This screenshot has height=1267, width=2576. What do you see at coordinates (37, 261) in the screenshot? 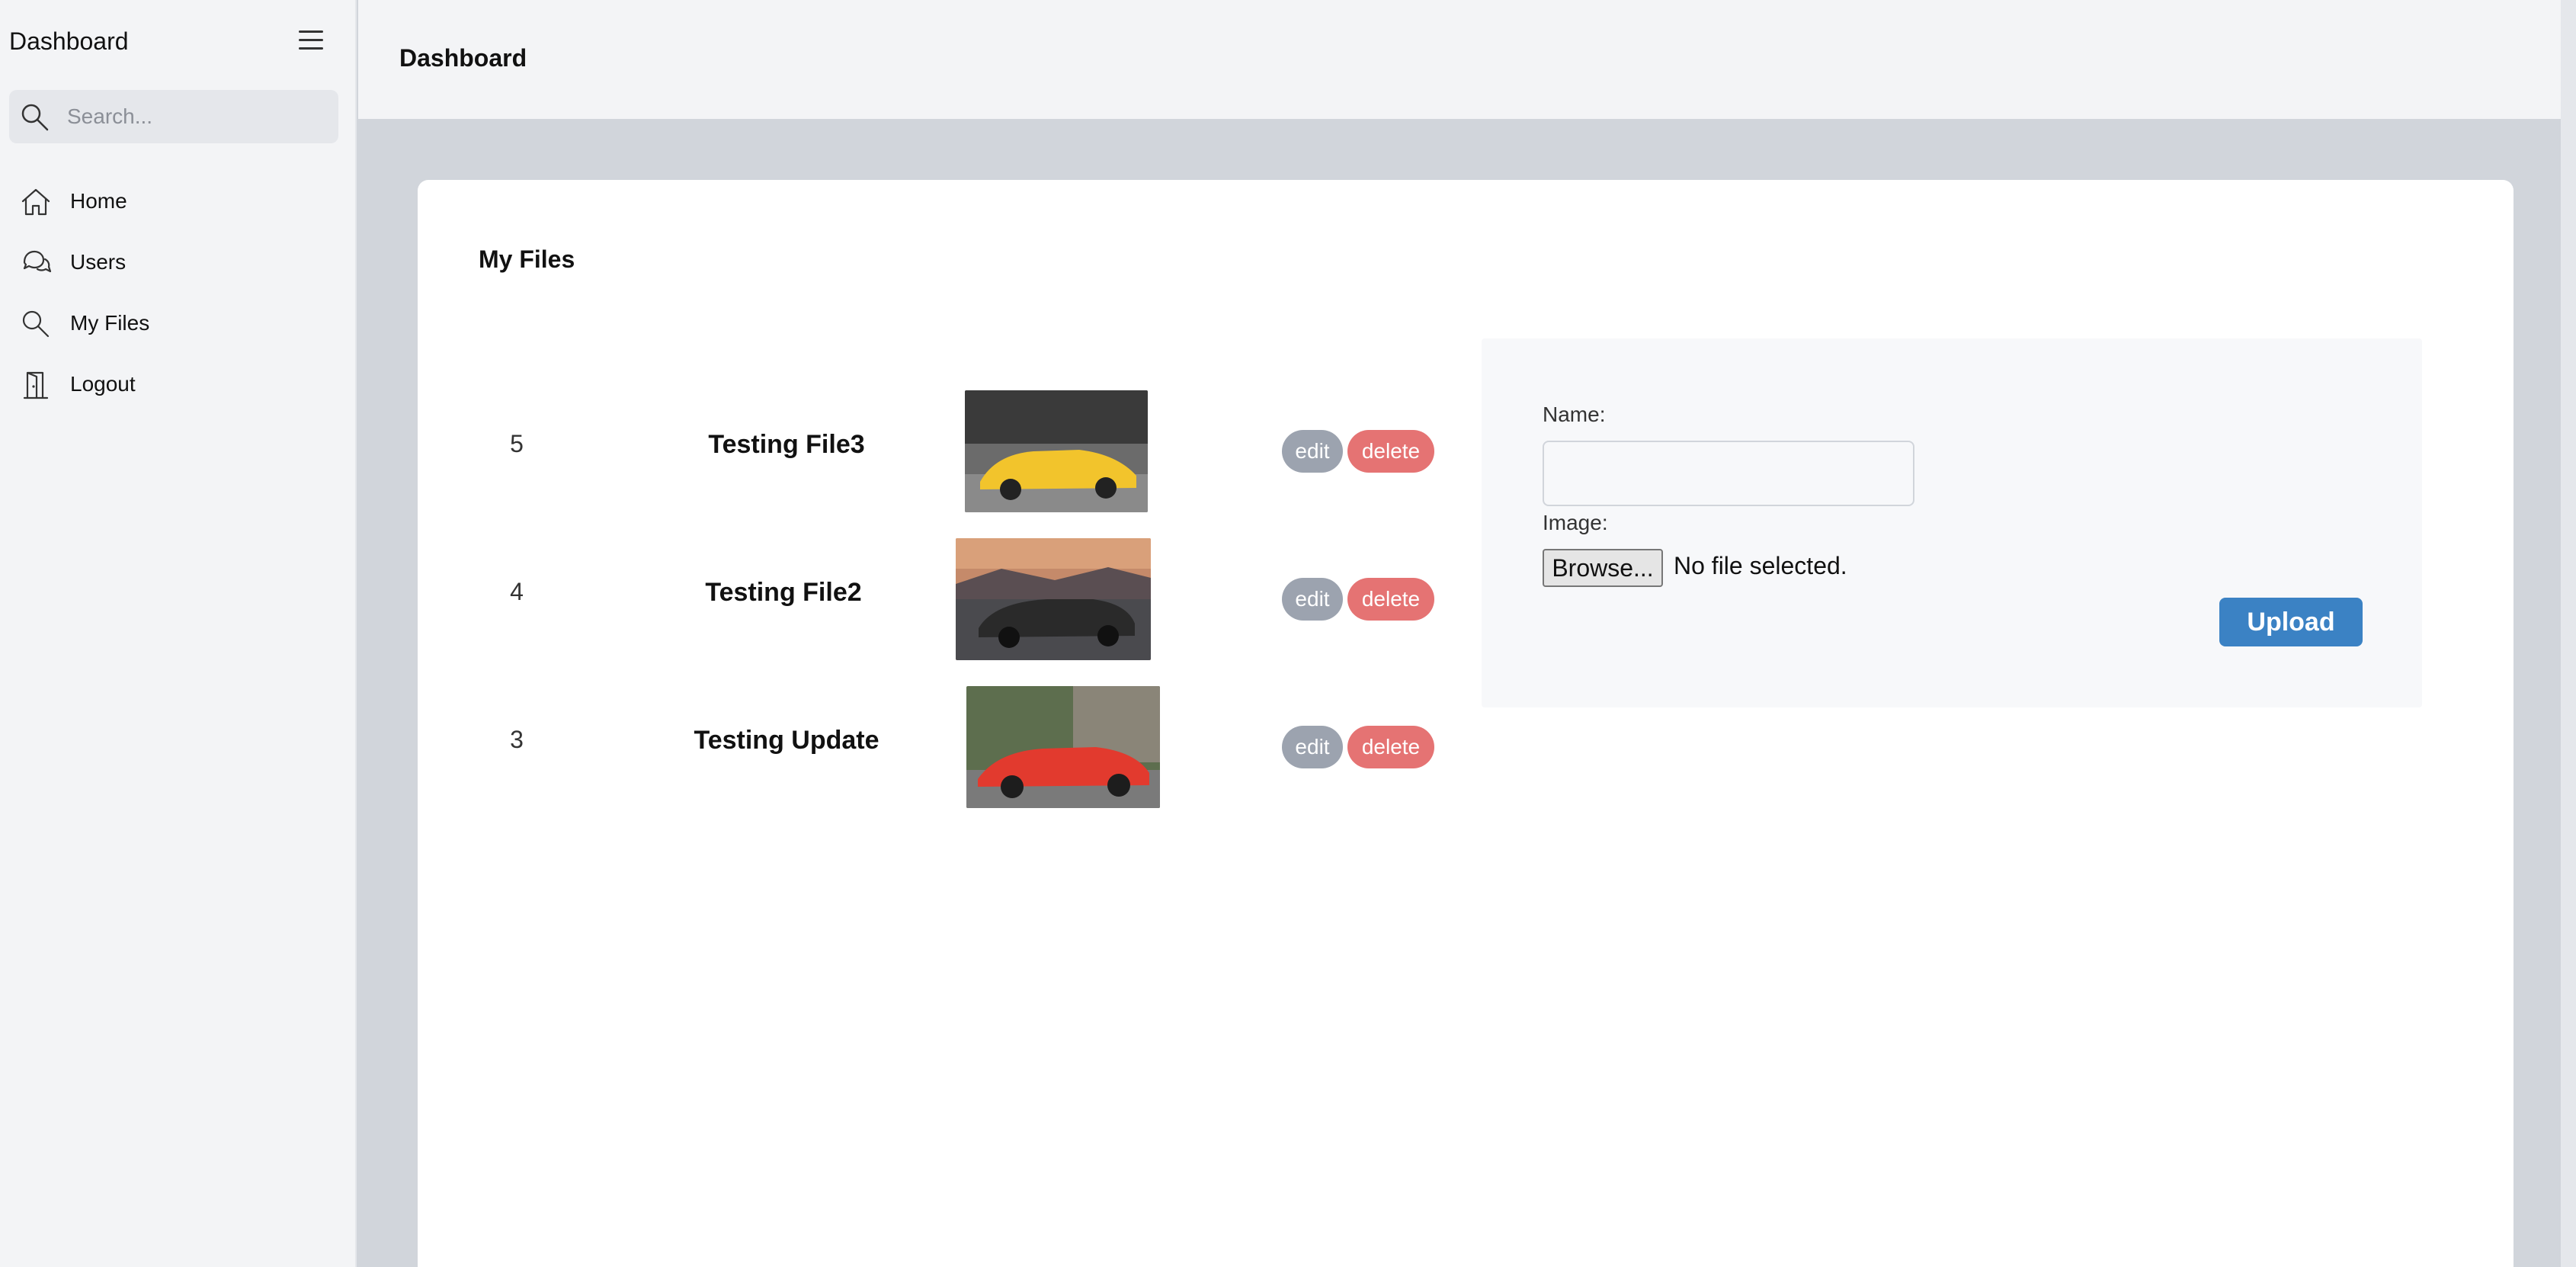
I see `chat-icon` at bounding box center [37, 261].